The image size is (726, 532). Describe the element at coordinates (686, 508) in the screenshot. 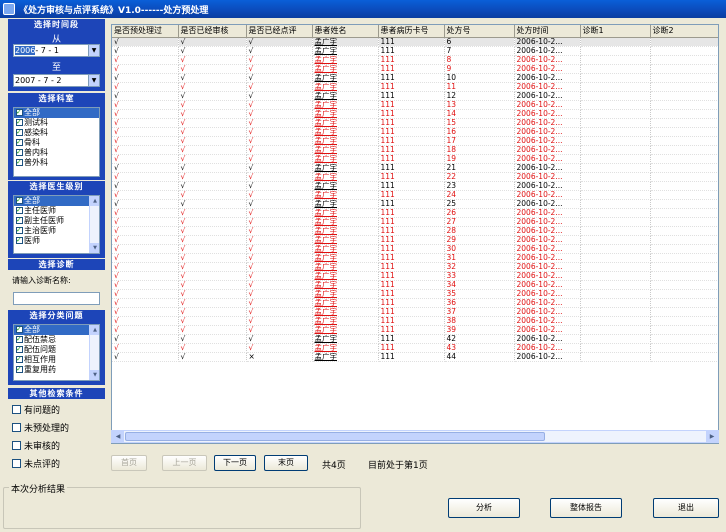

I see `exit-button: 退出` at that location.